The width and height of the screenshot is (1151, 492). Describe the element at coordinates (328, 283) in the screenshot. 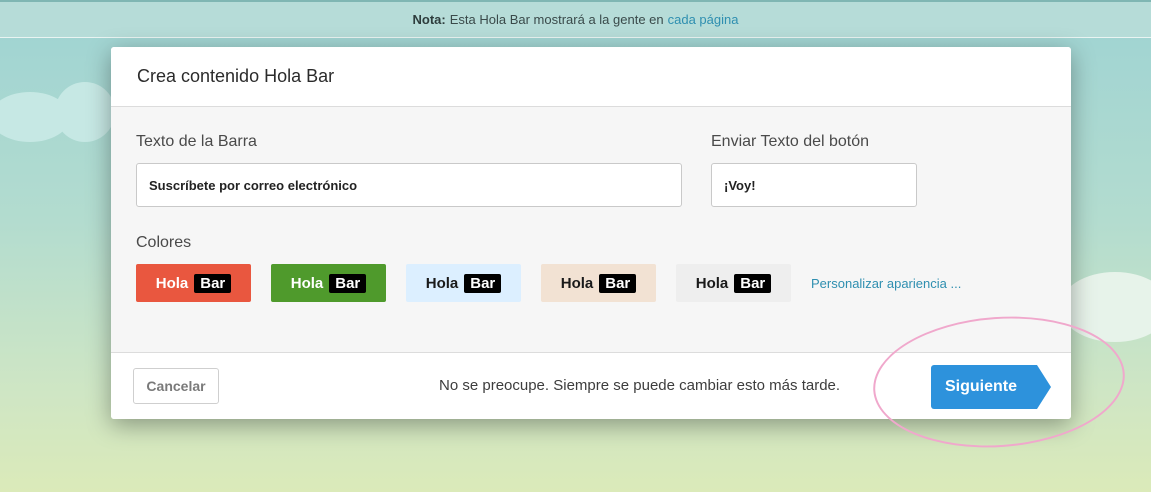

I see `color-swatch-green: Hola Bar` at that location.